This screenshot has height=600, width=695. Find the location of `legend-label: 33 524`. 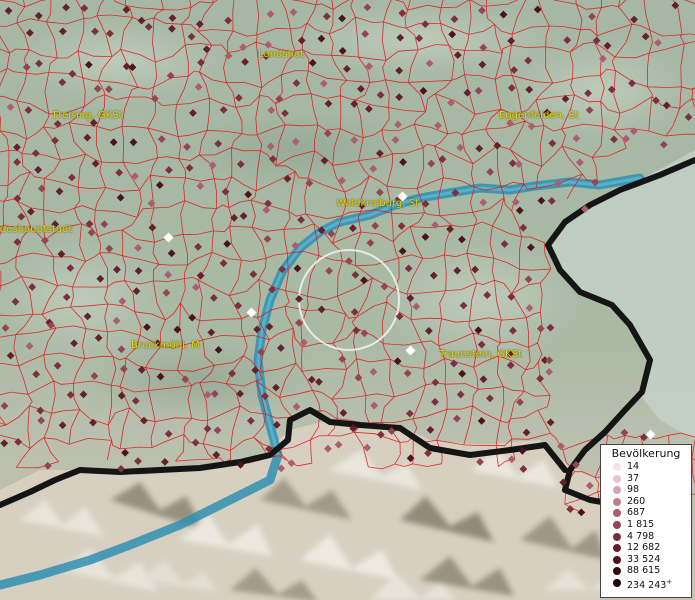

legend-label: 33 524 is located at coordinates (644, 559).